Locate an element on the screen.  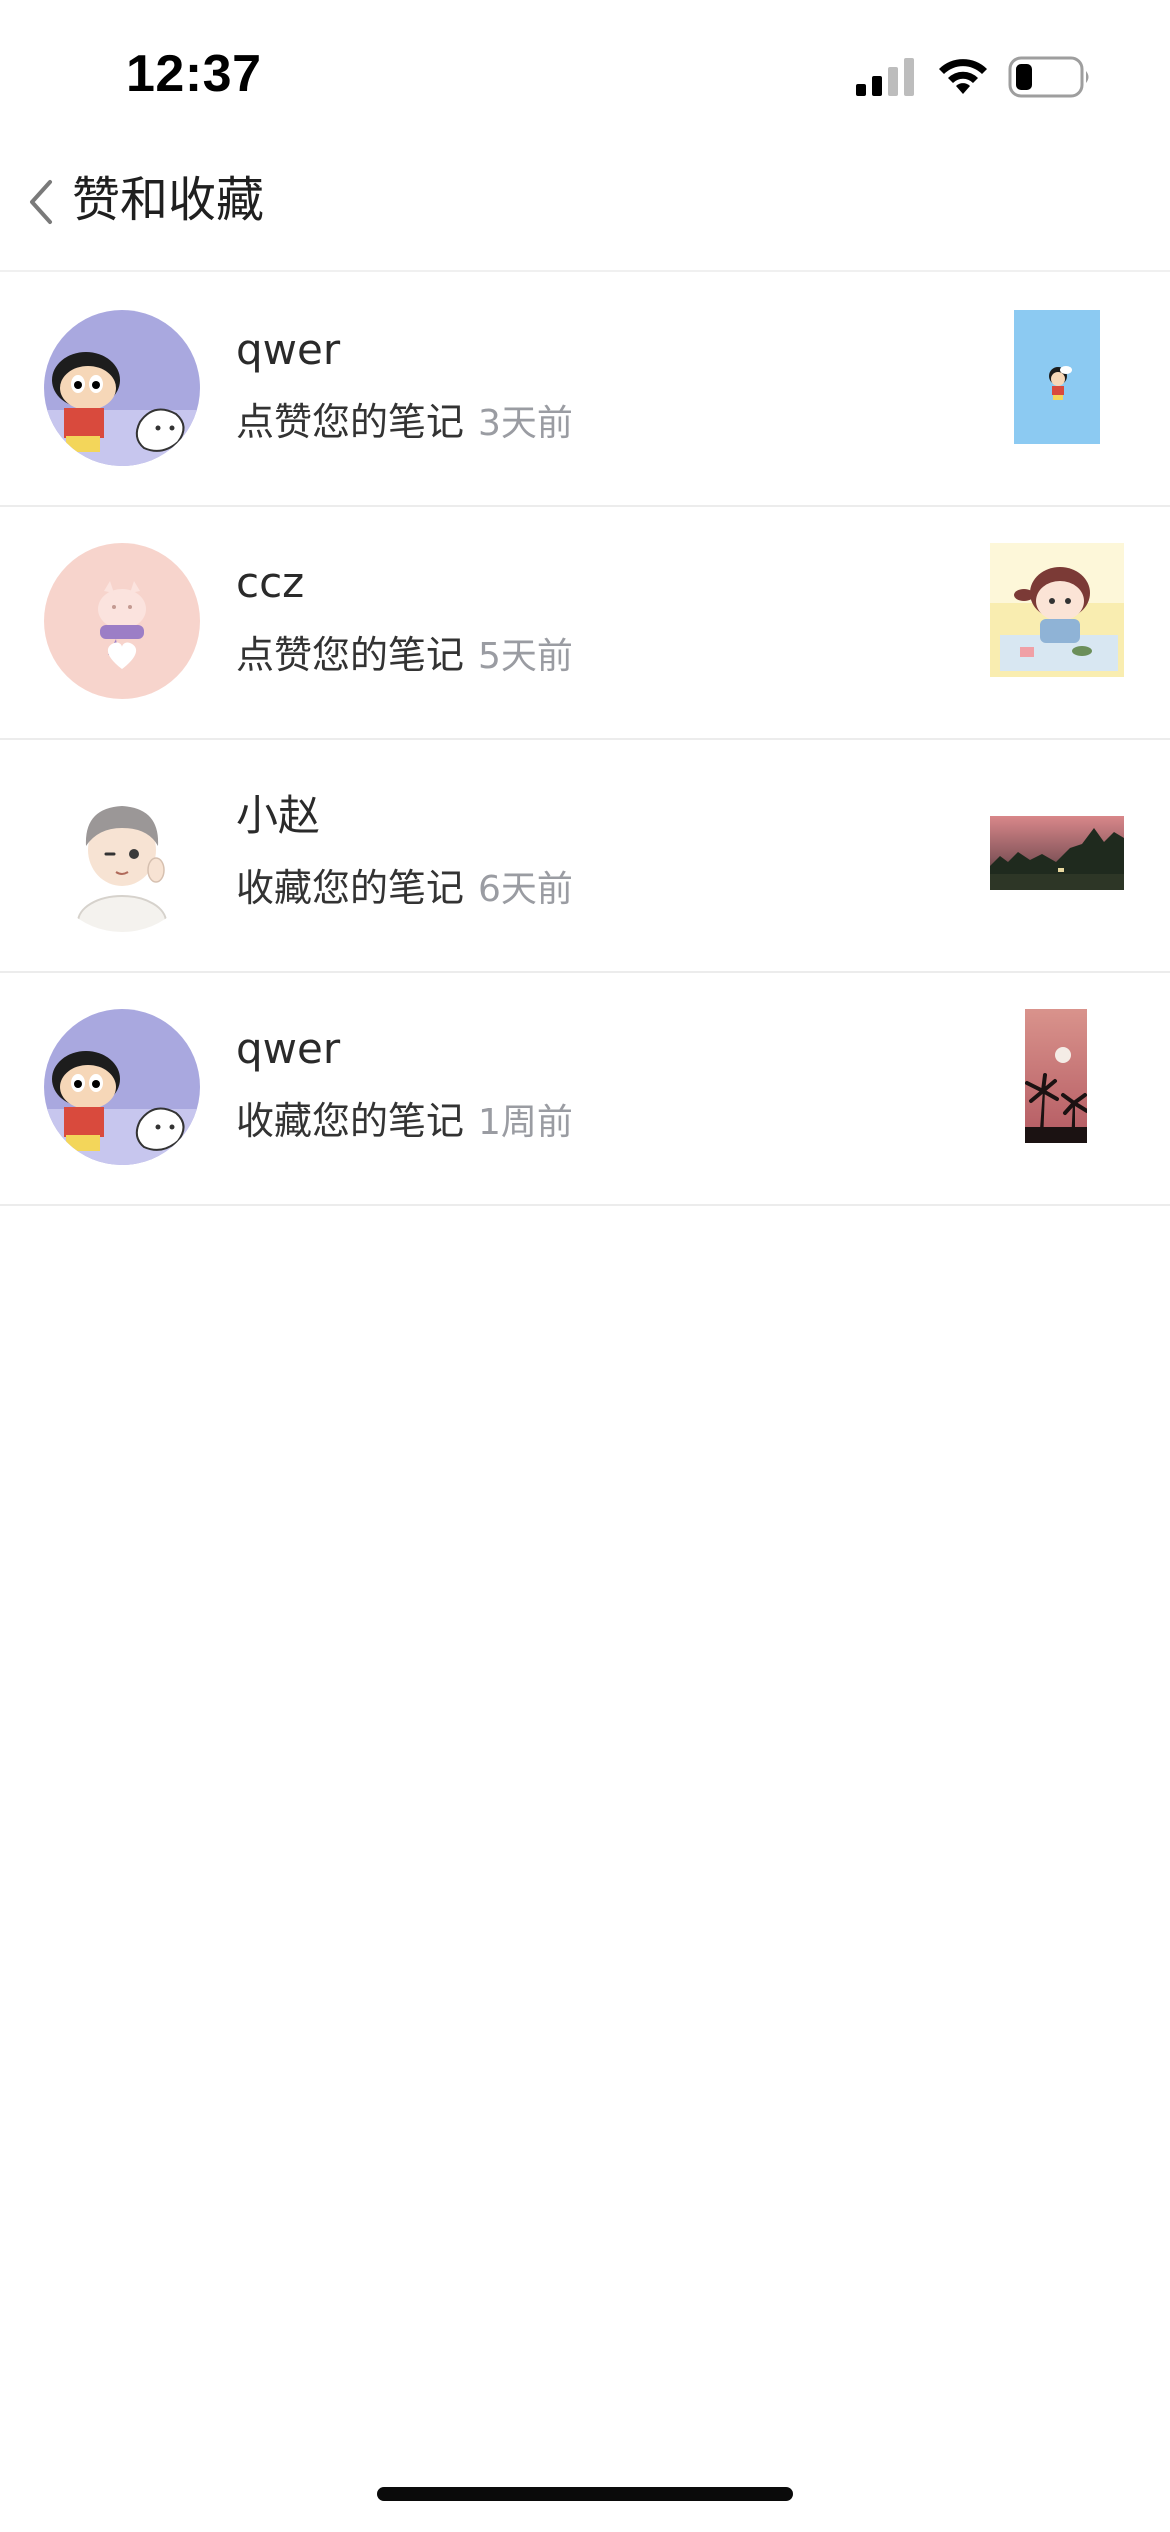
palm-sunset-note-thumbnail is located at coordinates (1056, 1076).